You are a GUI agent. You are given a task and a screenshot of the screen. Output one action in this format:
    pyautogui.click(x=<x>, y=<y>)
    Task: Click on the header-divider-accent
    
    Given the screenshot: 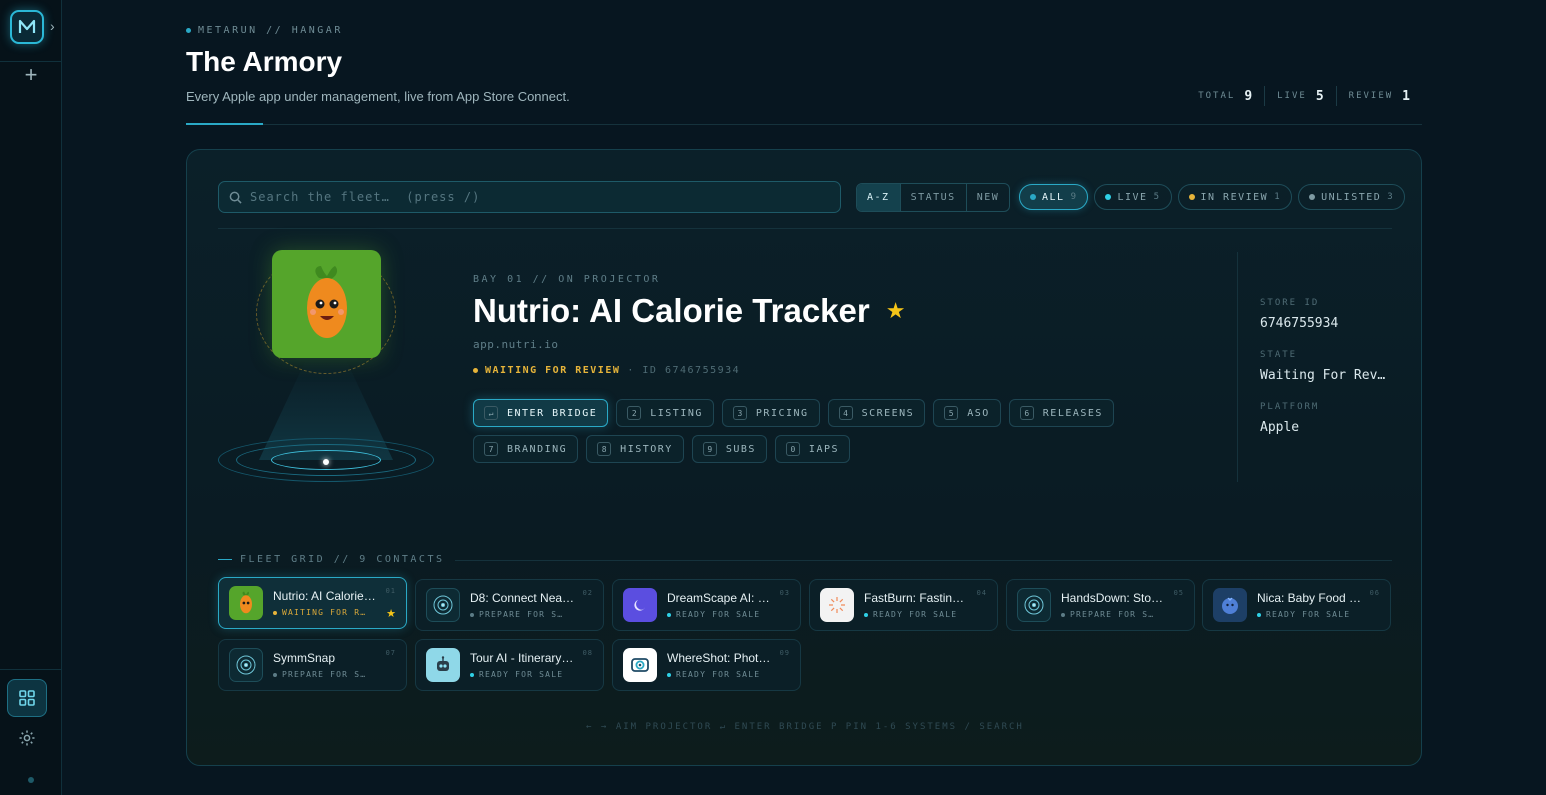 What is the action you would take?
    pyautogui.click(x=224, y=124)
    